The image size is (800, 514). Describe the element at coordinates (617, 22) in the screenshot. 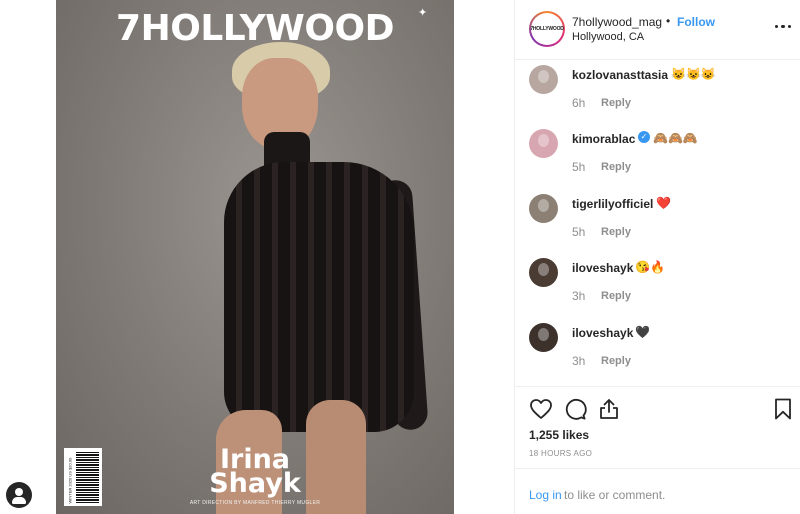

I see `post-username: 7hollywood_mag` at that location.